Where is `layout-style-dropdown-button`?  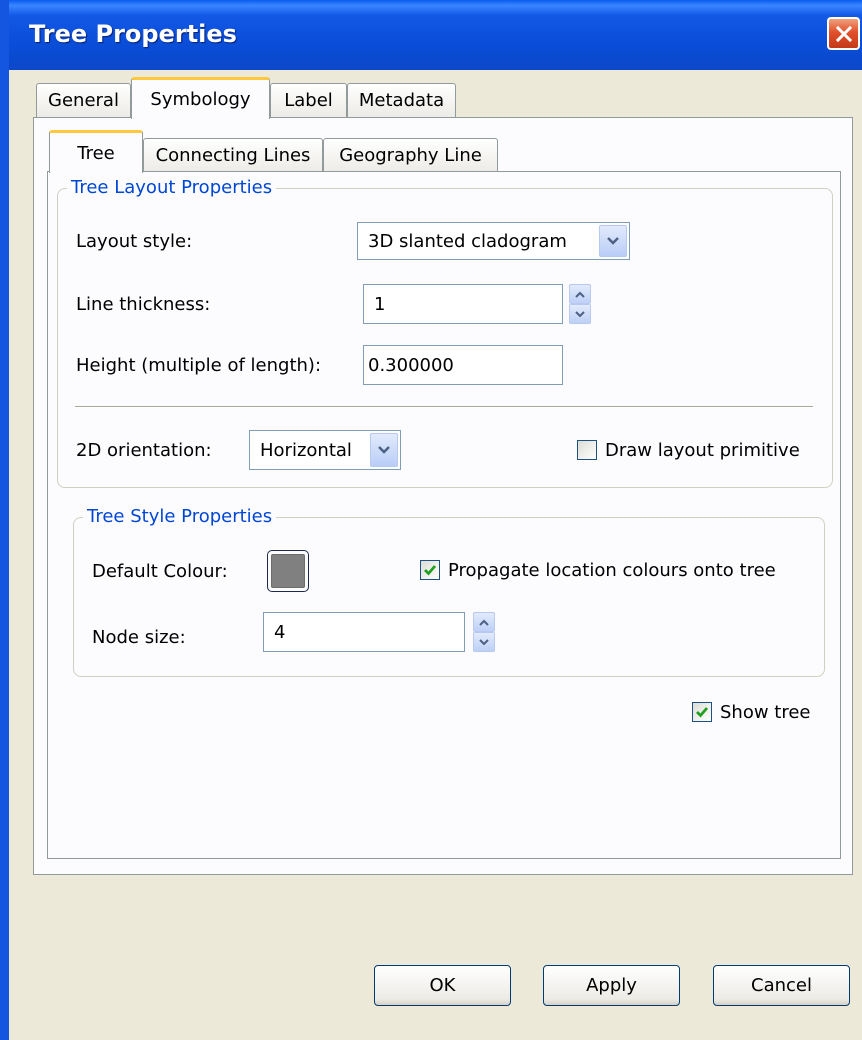
layout-style-dropdown-button is located at coordinates (613, 241).